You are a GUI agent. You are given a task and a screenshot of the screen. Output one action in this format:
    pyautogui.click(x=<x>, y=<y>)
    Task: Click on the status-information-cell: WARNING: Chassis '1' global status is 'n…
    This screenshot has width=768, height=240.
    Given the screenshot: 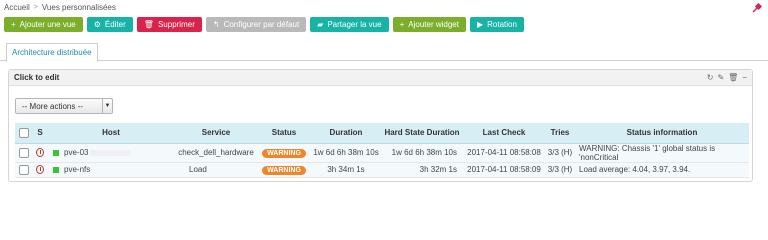 What is the action you would take?
    pyautogui.click(x=662, y=153)
    